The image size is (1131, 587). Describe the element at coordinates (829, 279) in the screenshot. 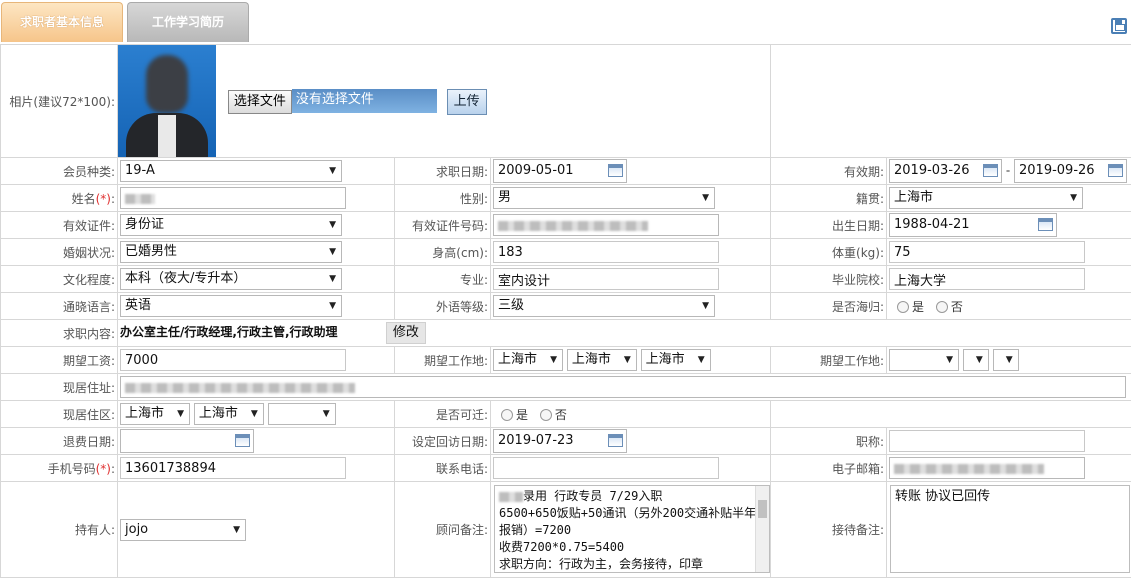

I see `school-label: 毕业院校:` at that location.